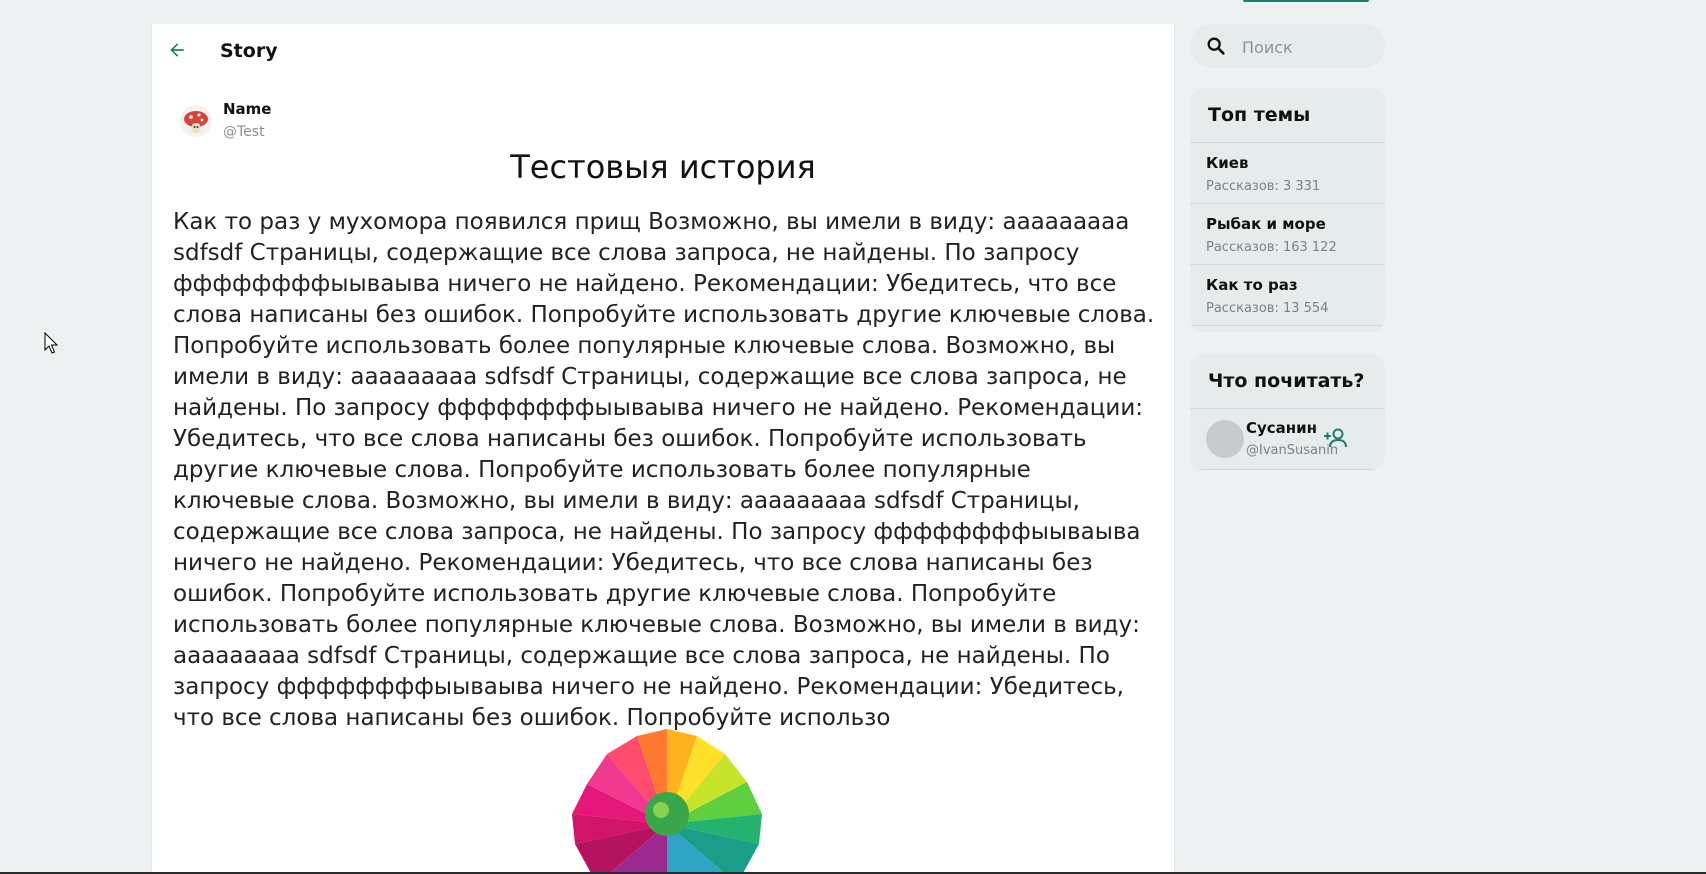  I want to click on trend-name: Киев, so click(1227, 163).